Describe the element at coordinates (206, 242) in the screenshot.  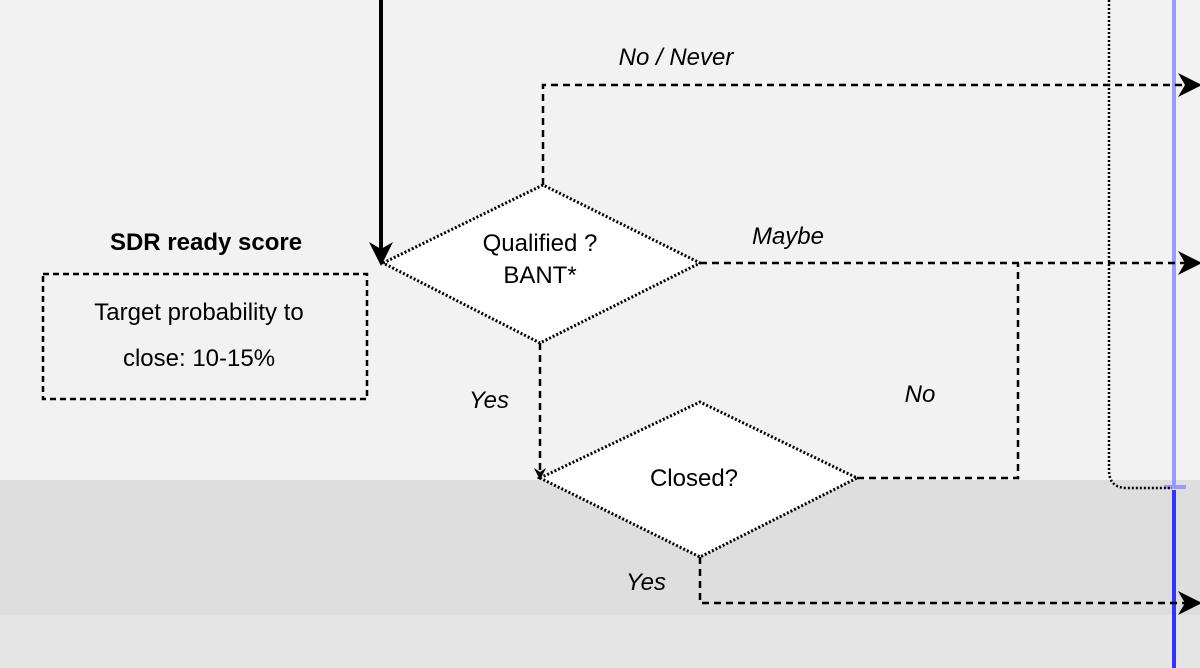
I see `score-title: SDR ready score` at that location.